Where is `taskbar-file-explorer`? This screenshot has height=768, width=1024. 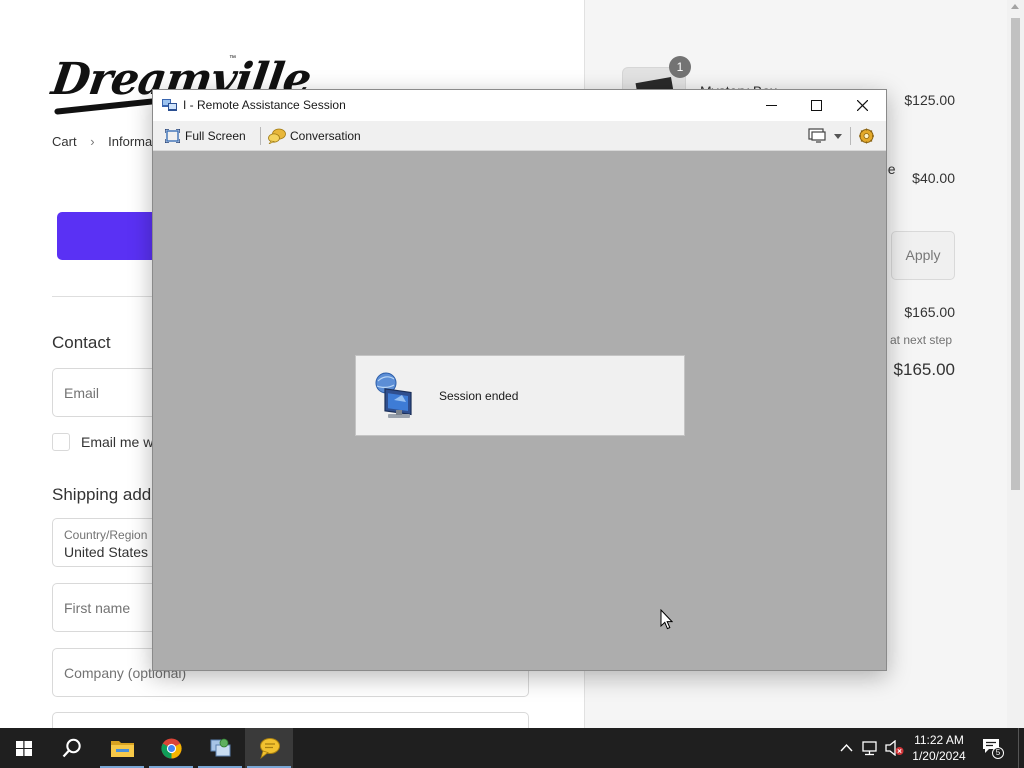 taskbar-file-explorer is located at coordinates (122, 748).